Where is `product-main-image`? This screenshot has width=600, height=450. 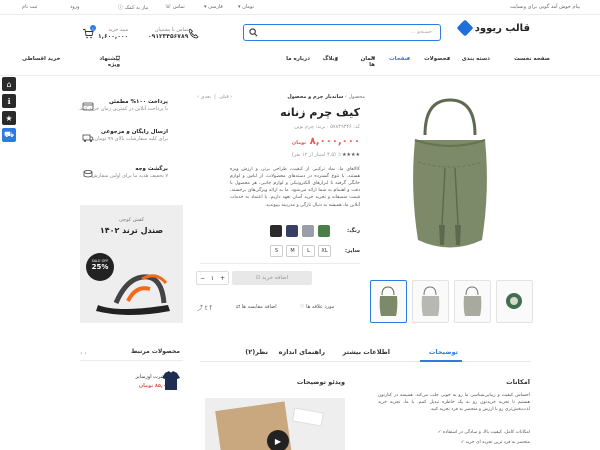
product-main-image is located at coordinates (450, 178).